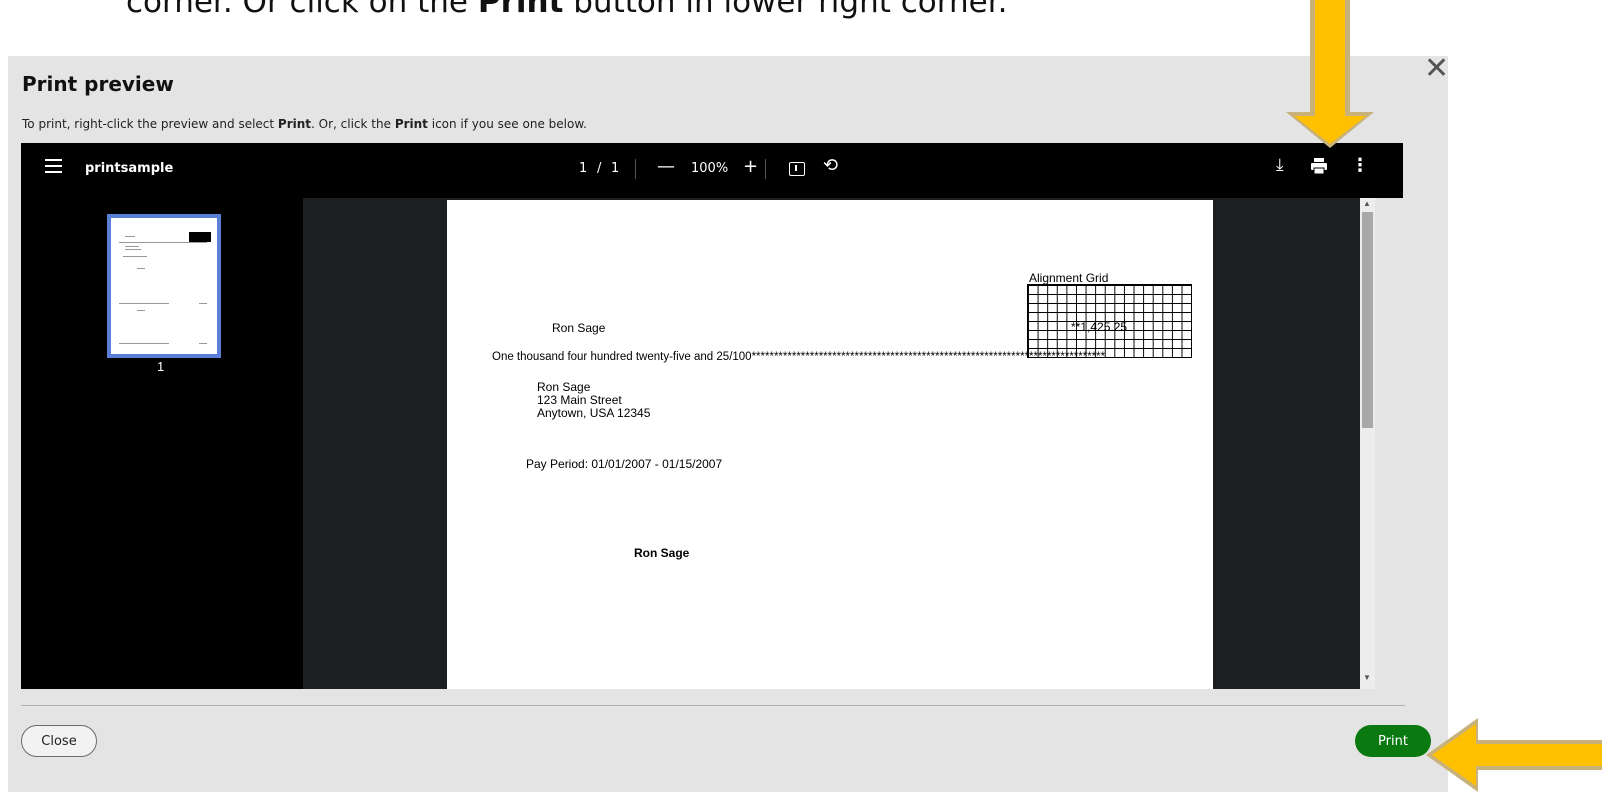 This screenshot has height=792, width=1602. I want to click on thumbnail-sidebar: 1, so click(162, 443).